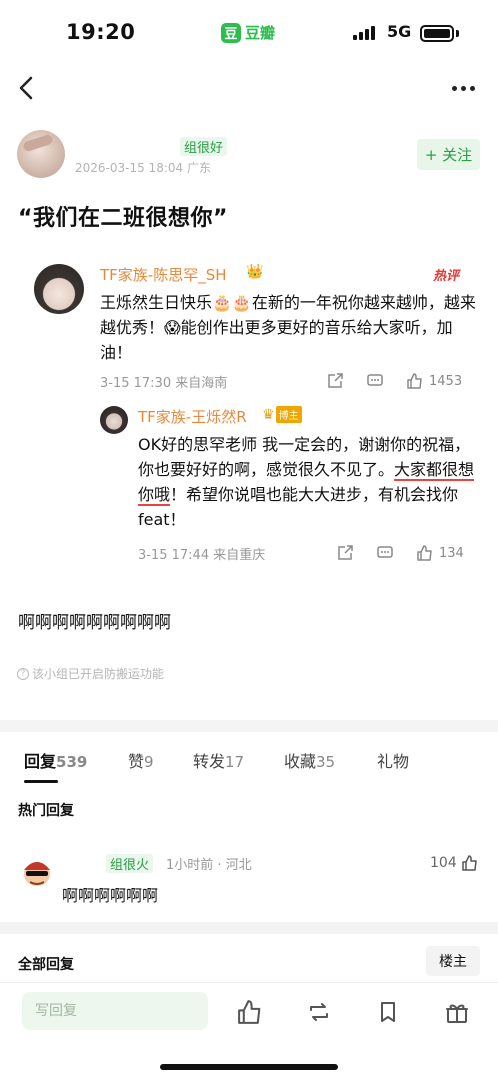 The width and height of the screenshot is (498, 1080). I want to click on author-avatar, so click(41, 154).